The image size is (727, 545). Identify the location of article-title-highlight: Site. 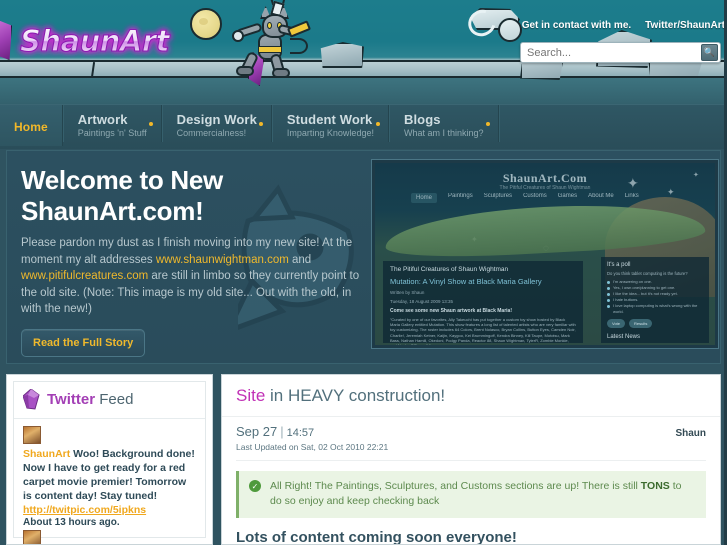
(251, 395).